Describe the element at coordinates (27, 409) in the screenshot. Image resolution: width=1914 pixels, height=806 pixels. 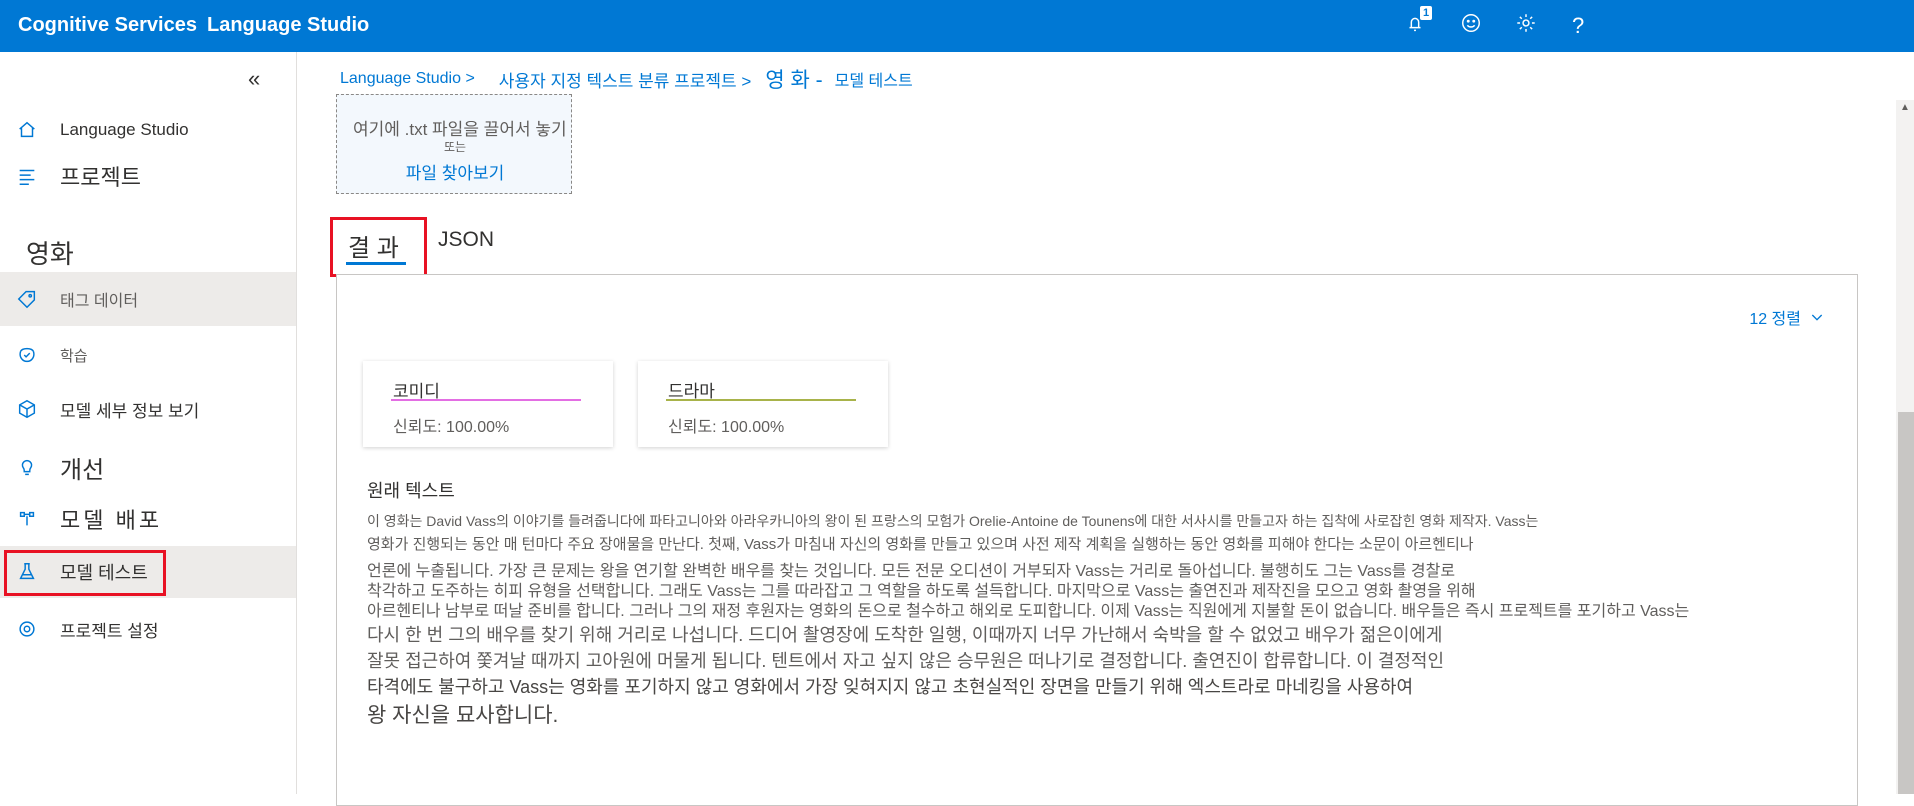
I see `cube-icon` at that location.